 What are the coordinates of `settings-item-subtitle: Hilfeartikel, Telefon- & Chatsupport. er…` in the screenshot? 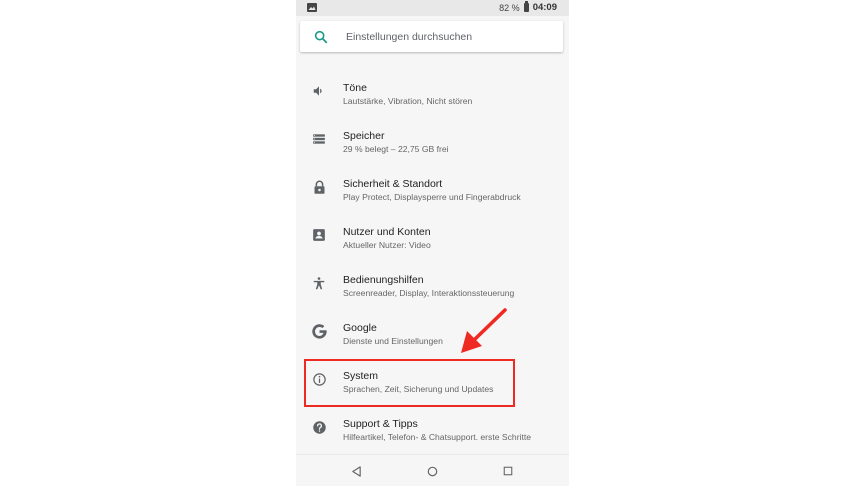 It's located at (437, 437).